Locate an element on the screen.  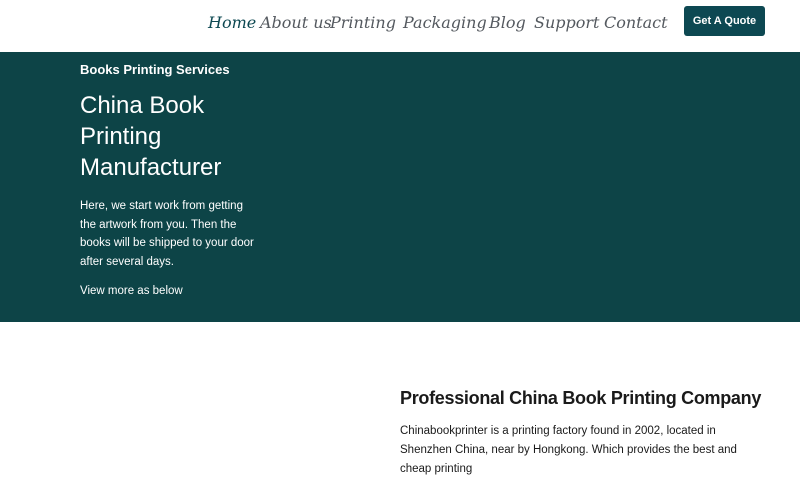
hero-title: China Book Printing Manufacturer is located at coordinates (151, 136).